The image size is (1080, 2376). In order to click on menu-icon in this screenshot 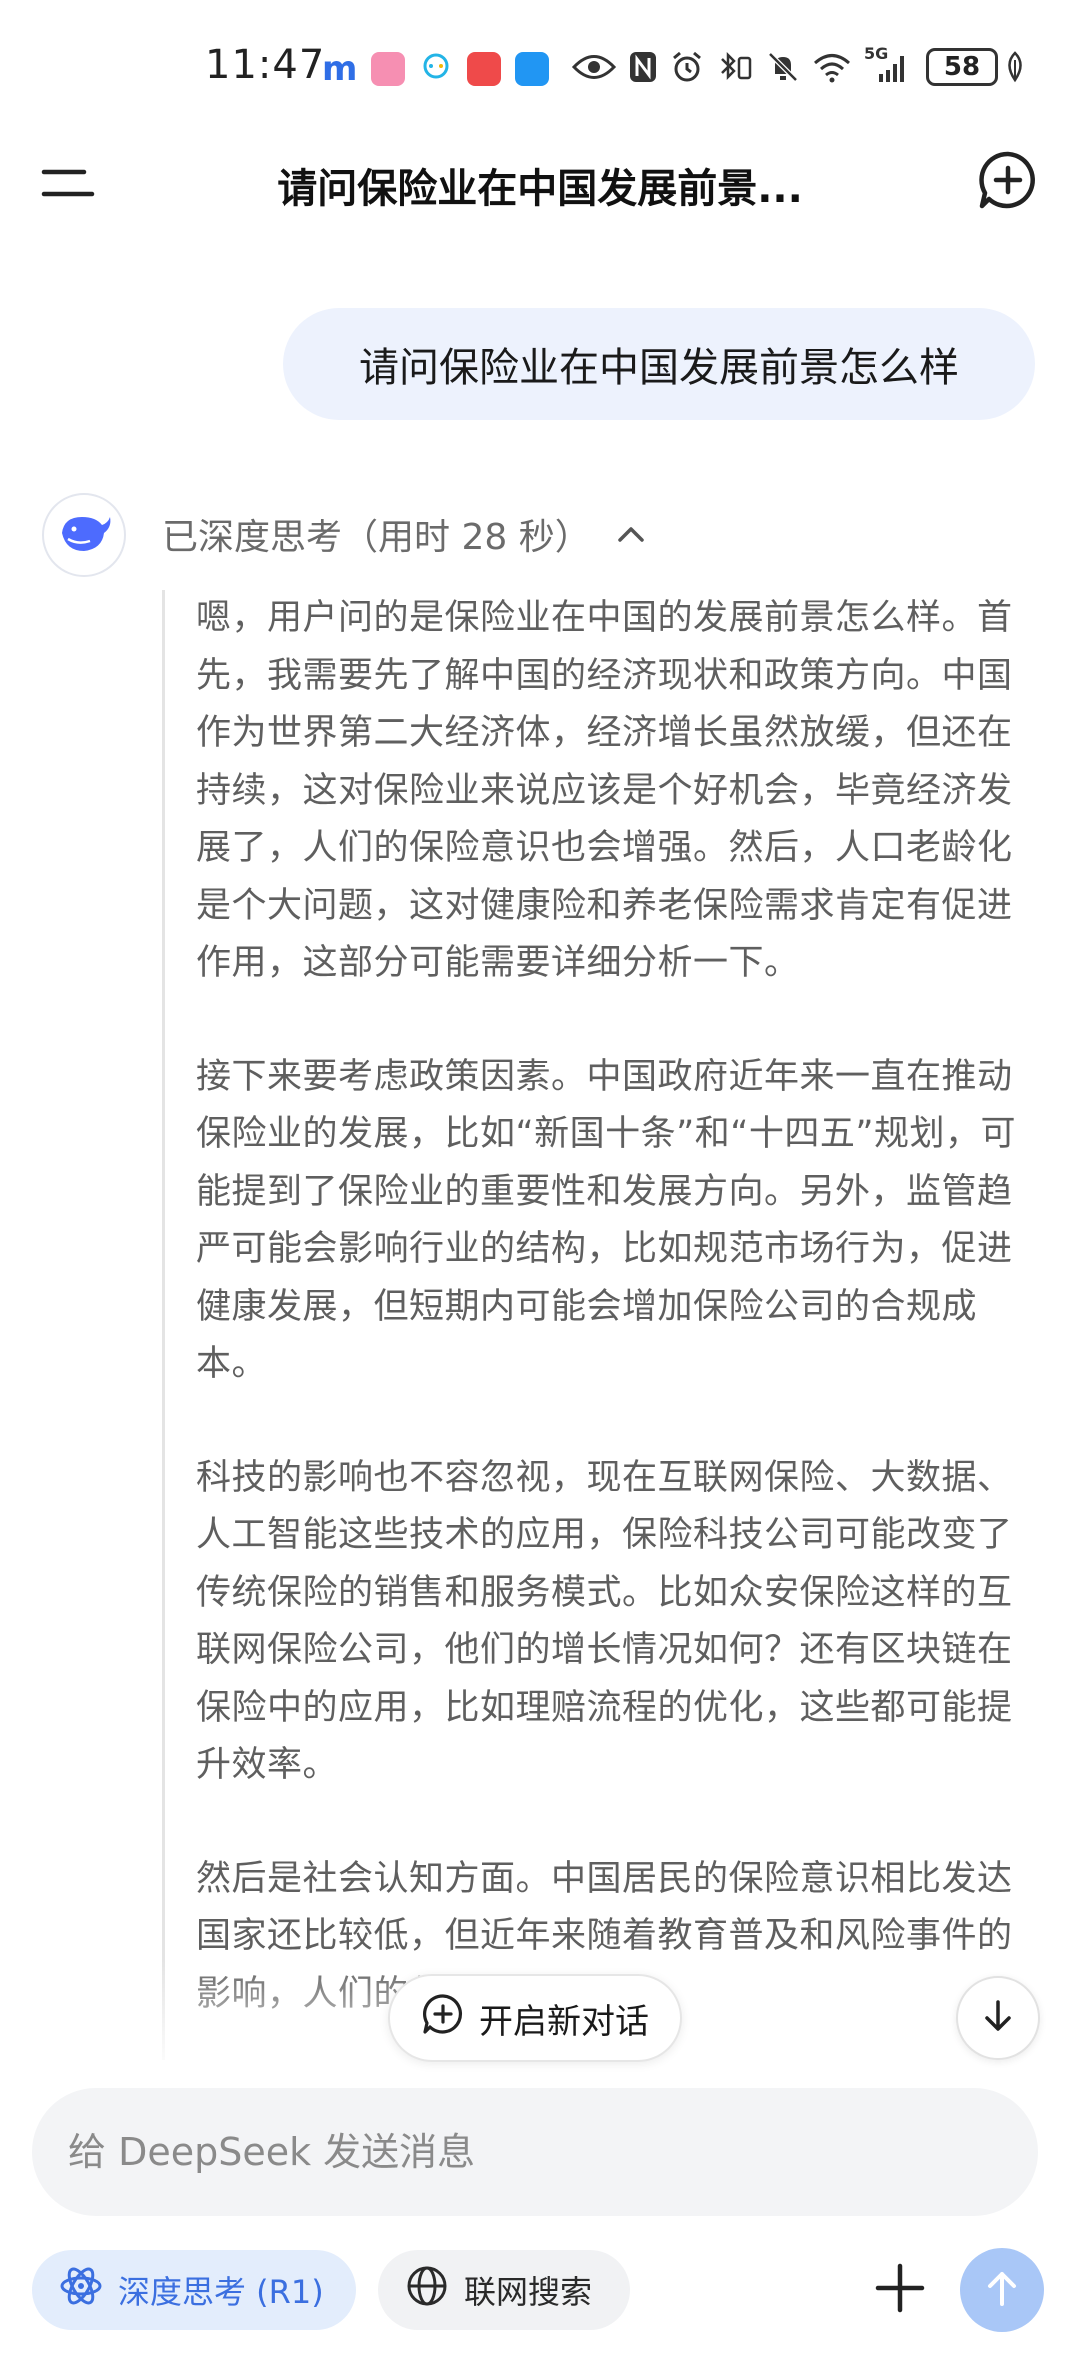, I will do `click(68, 184)`.